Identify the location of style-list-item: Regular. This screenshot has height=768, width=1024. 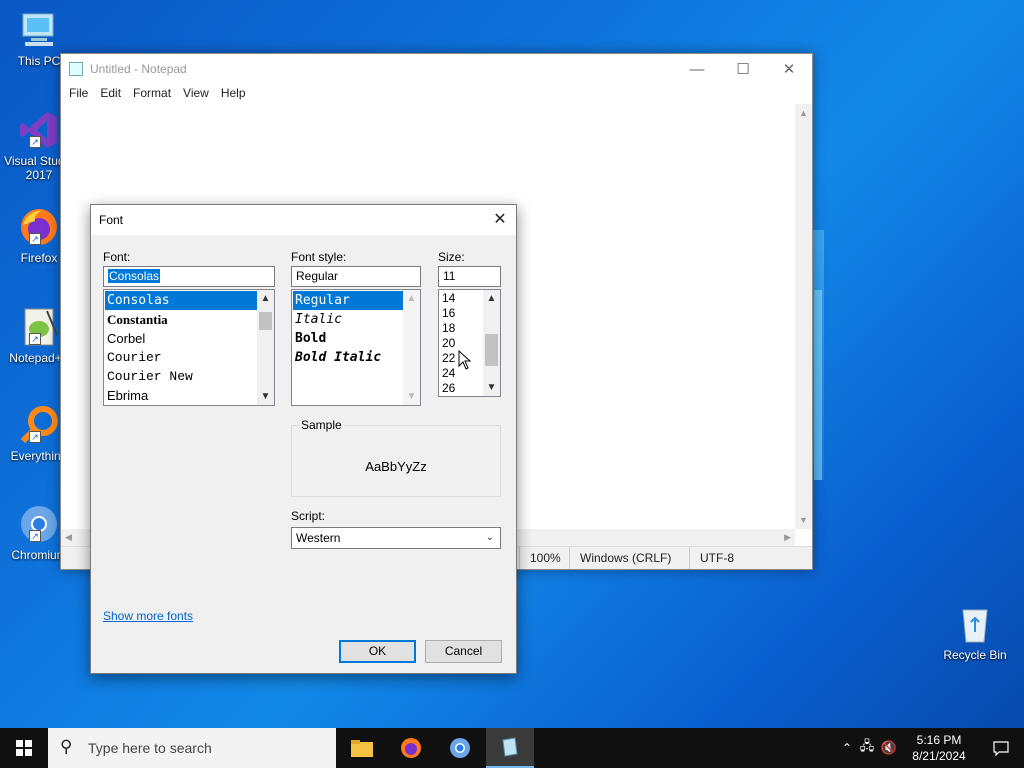
(348, 300).